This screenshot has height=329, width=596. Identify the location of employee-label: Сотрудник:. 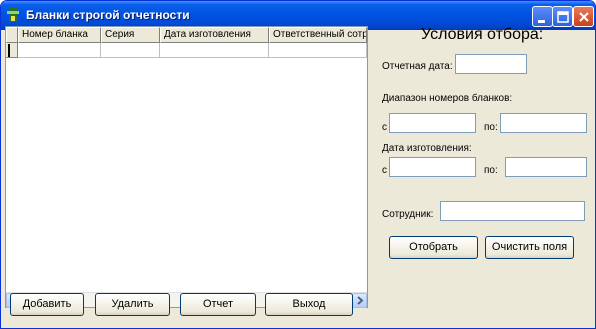
(408, 214).